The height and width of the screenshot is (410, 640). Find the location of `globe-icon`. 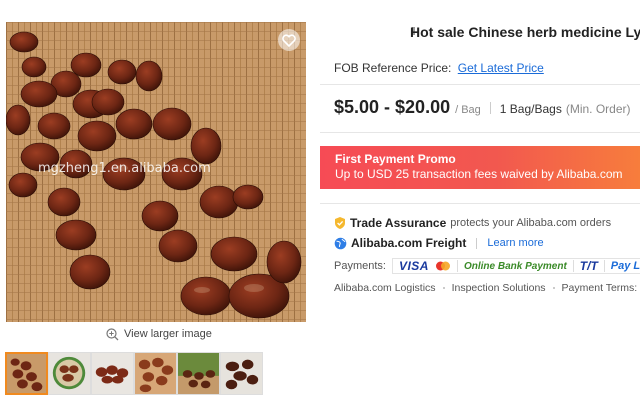

globe-icon is located at coordinates (340, 243).